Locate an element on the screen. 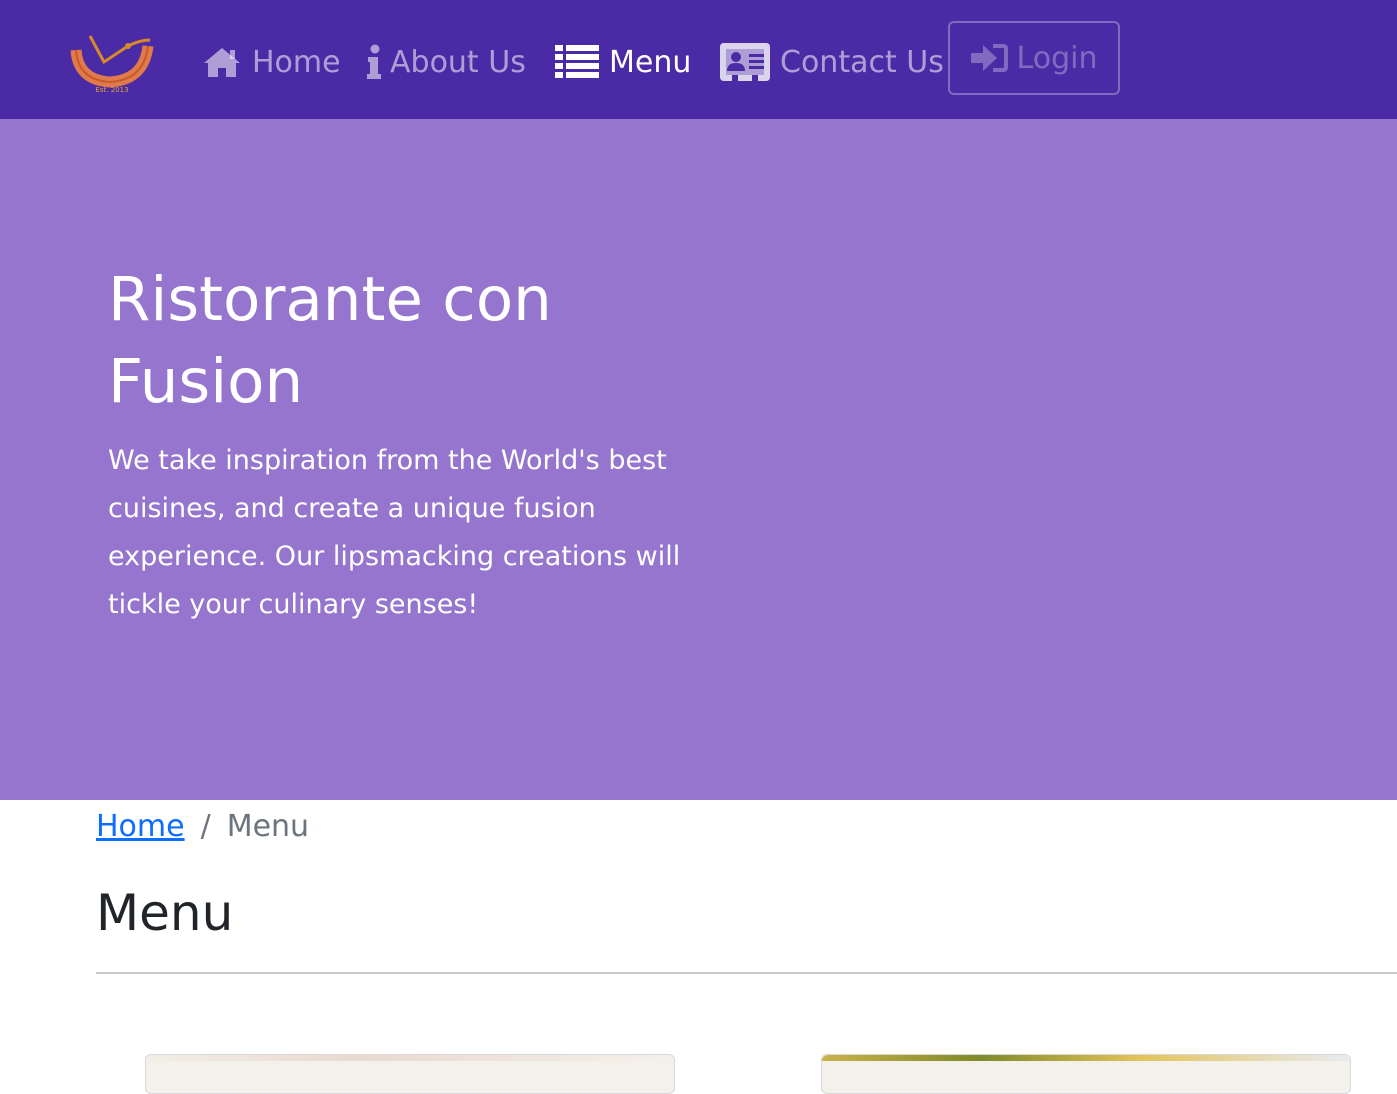  breadcrumb-current: Menu is located at coordinates (268, 826).